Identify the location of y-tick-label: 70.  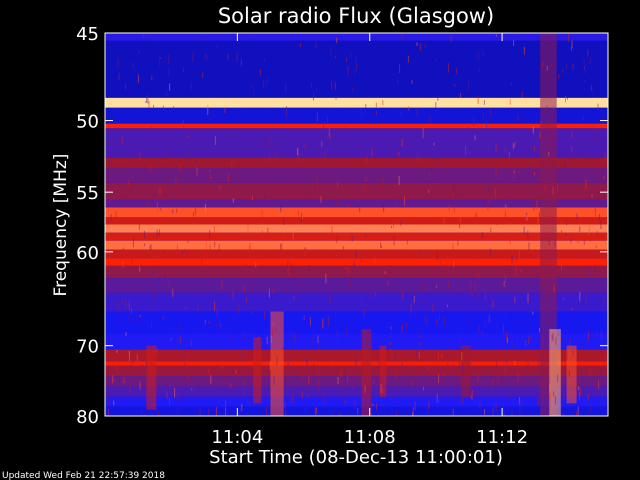
(87, 347).